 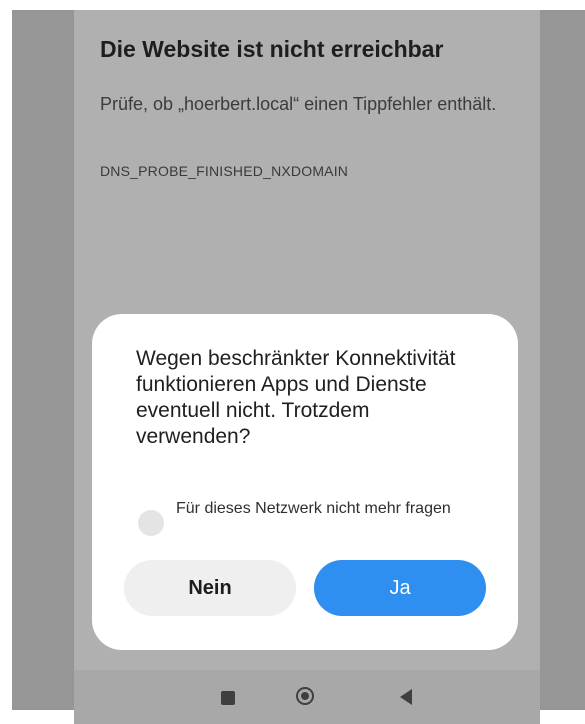 I want to click on no-button: Nein, so click(x=210, y=588).